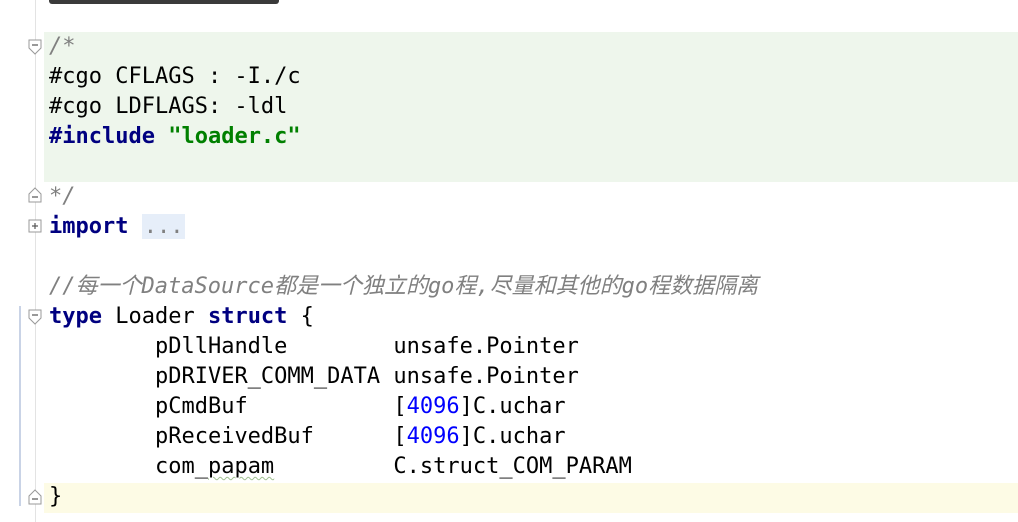 Image resolution: width=1018 pixels, height=522 pixels. Describe the element at coordinates (512, 466) in the screenshot. I see `field-type: C.struct_COM_PARAM` at that location.